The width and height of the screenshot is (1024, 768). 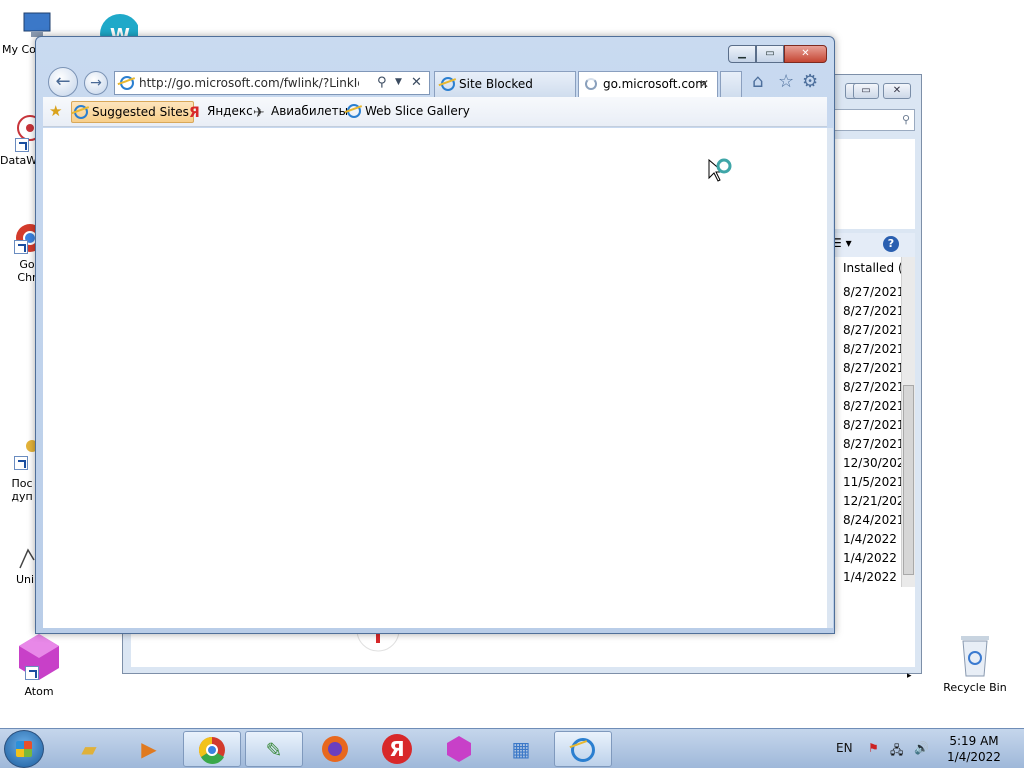 What do you see at coordinates (55, 111) in the screenshot?
I see `add-favorite-icon: ★` at bounding box center [55, 111].